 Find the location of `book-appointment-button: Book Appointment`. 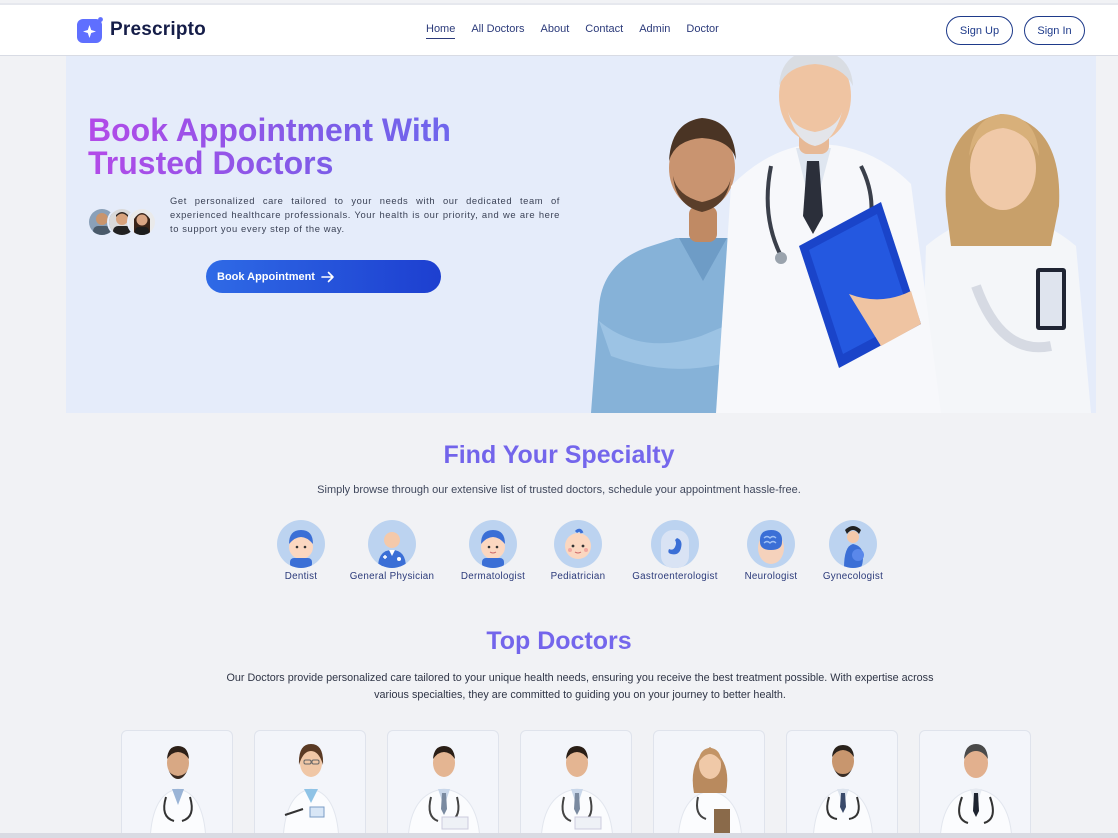

book-appointment-button: Book Appointment is located at coordinates (323, 276).